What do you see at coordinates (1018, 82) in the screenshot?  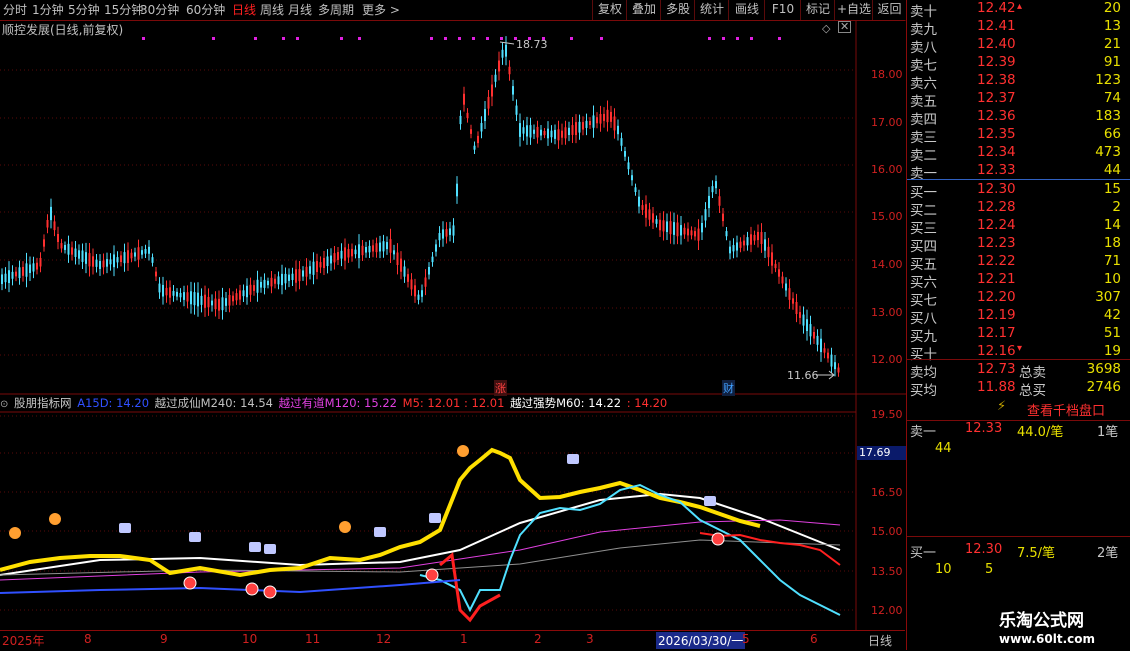 I see `ask-row: 卖六 12.38 123` at bounding box center [1018, 82].